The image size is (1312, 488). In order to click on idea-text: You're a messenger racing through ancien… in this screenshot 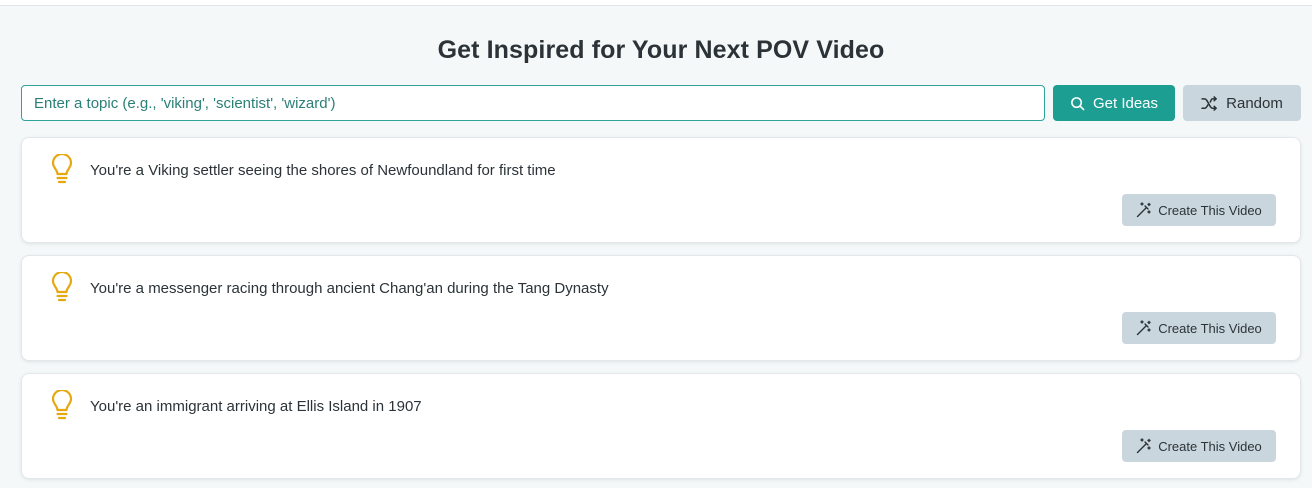, I will do `click(349, 288)`.